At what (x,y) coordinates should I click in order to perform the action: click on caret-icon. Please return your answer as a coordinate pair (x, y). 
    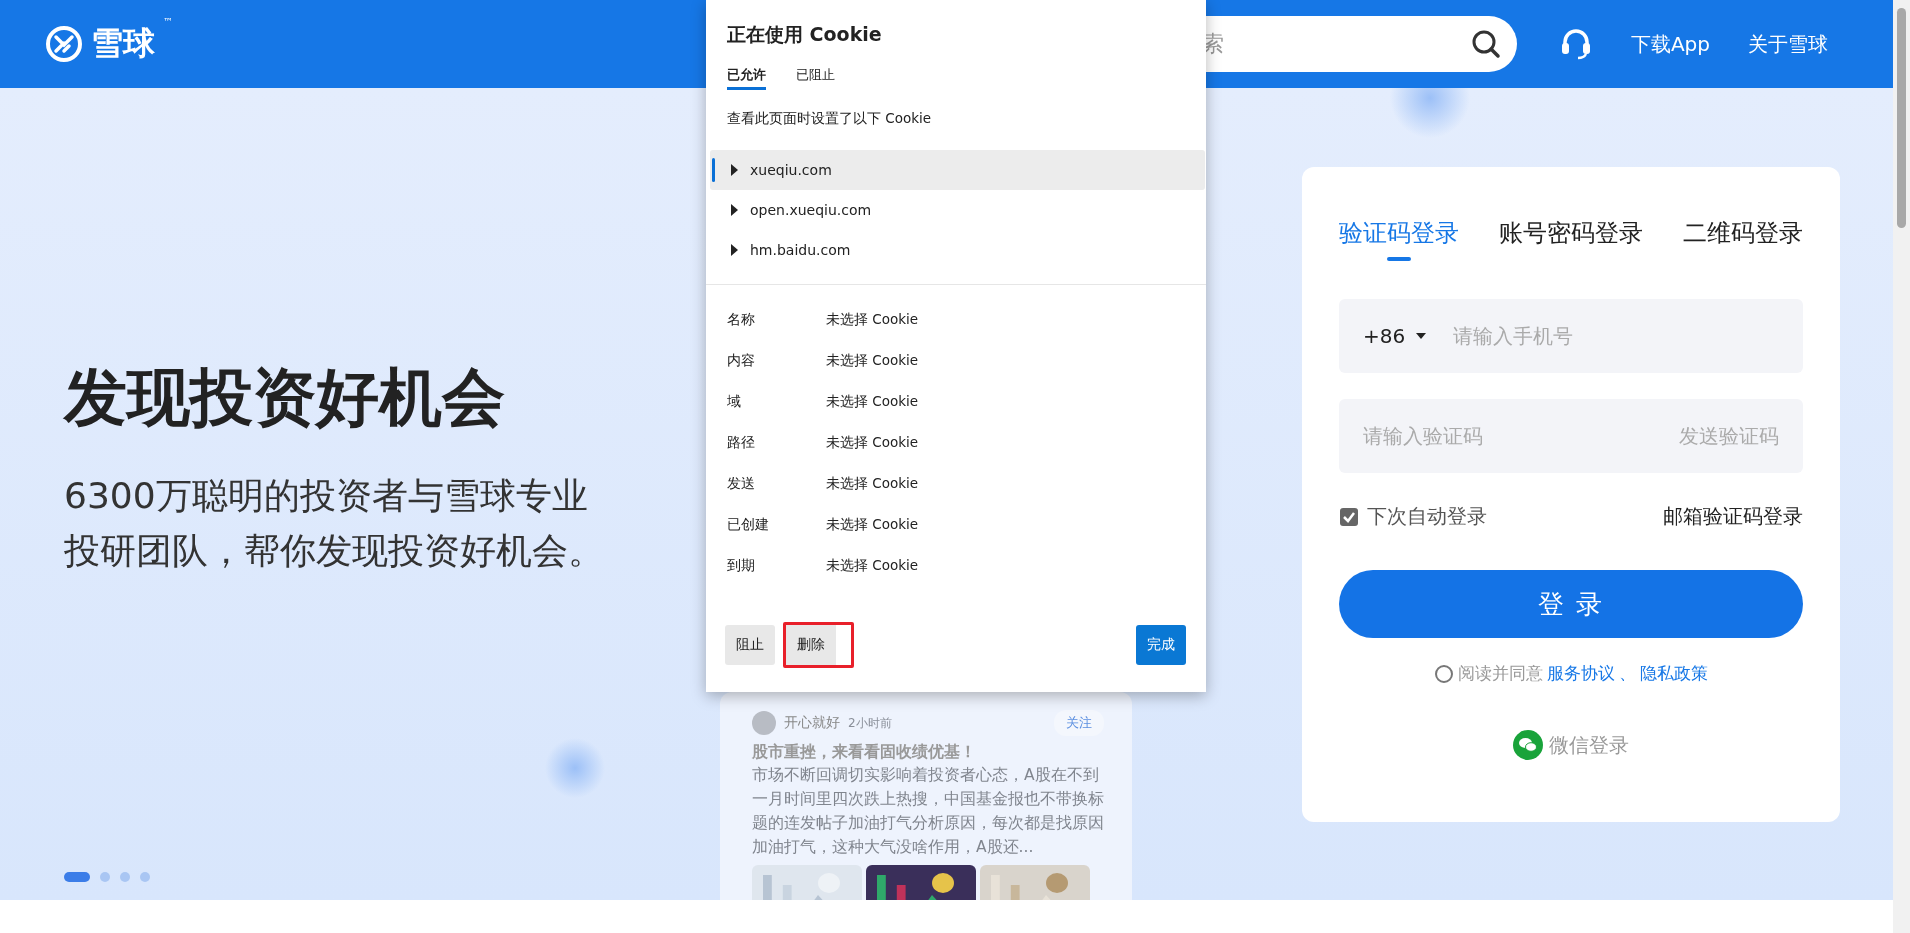
    Looking at the image, I should click on (1421, 336).